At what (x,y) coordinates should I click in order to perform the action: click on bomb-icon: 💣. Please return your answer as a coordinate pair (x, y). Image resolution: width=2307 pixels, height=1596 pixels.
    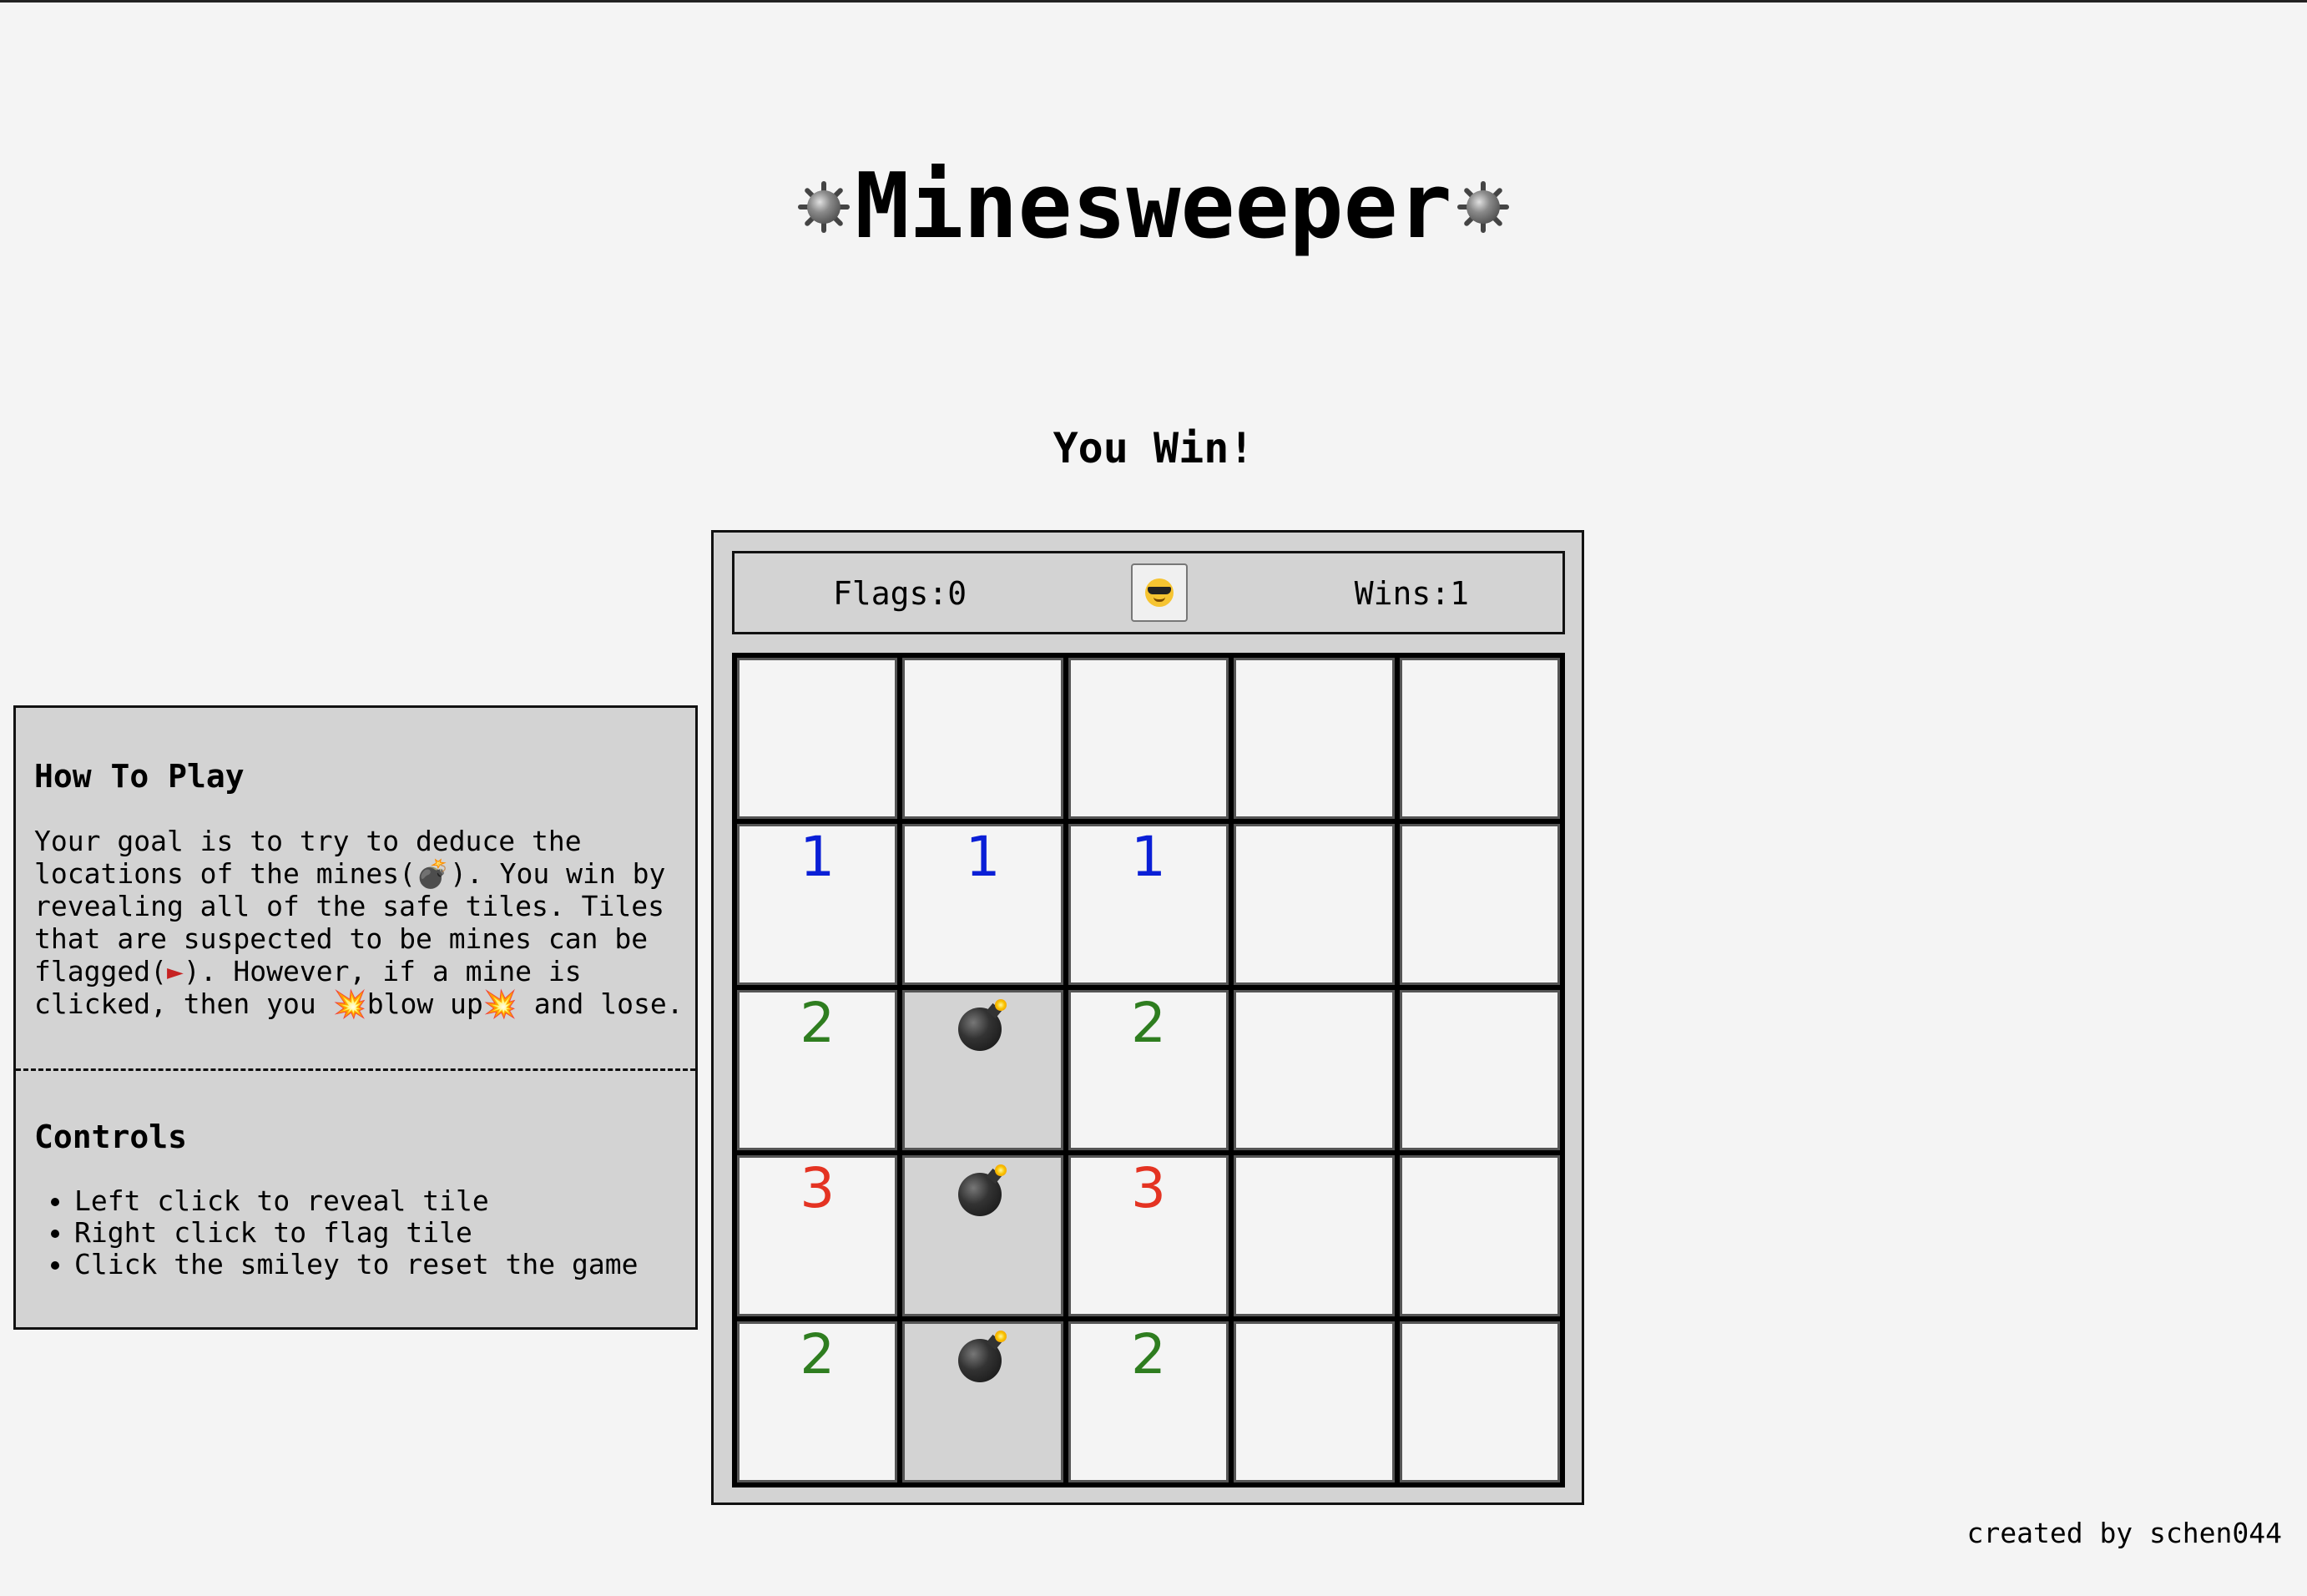
    Looking at the image, I should click on (433, 873).